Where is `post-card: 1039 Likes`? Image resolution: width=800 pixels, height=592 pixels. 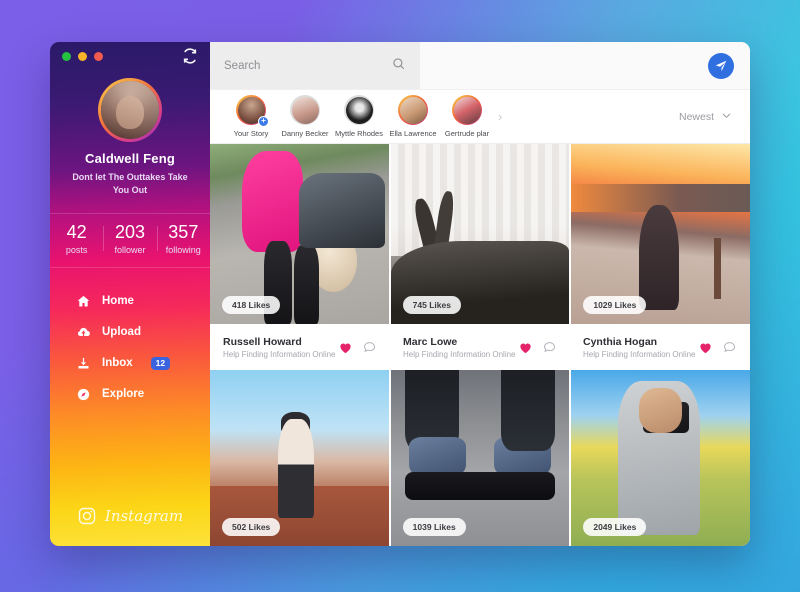
post-card: 1039 Likes is located at coordinates (481, 458).